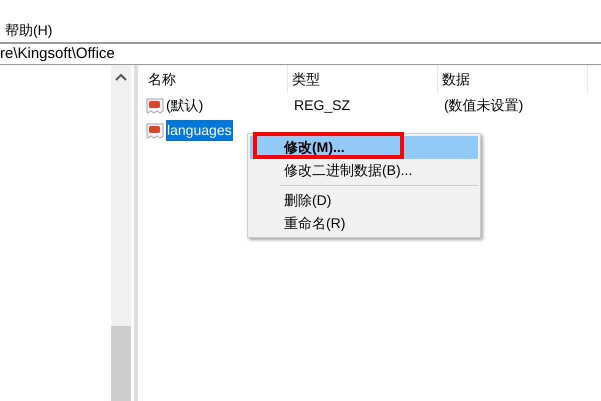  What do you see at coordinates (216, 79) in the screenshot?
I see `column-header: 名称` at bounding box center [216, 79].